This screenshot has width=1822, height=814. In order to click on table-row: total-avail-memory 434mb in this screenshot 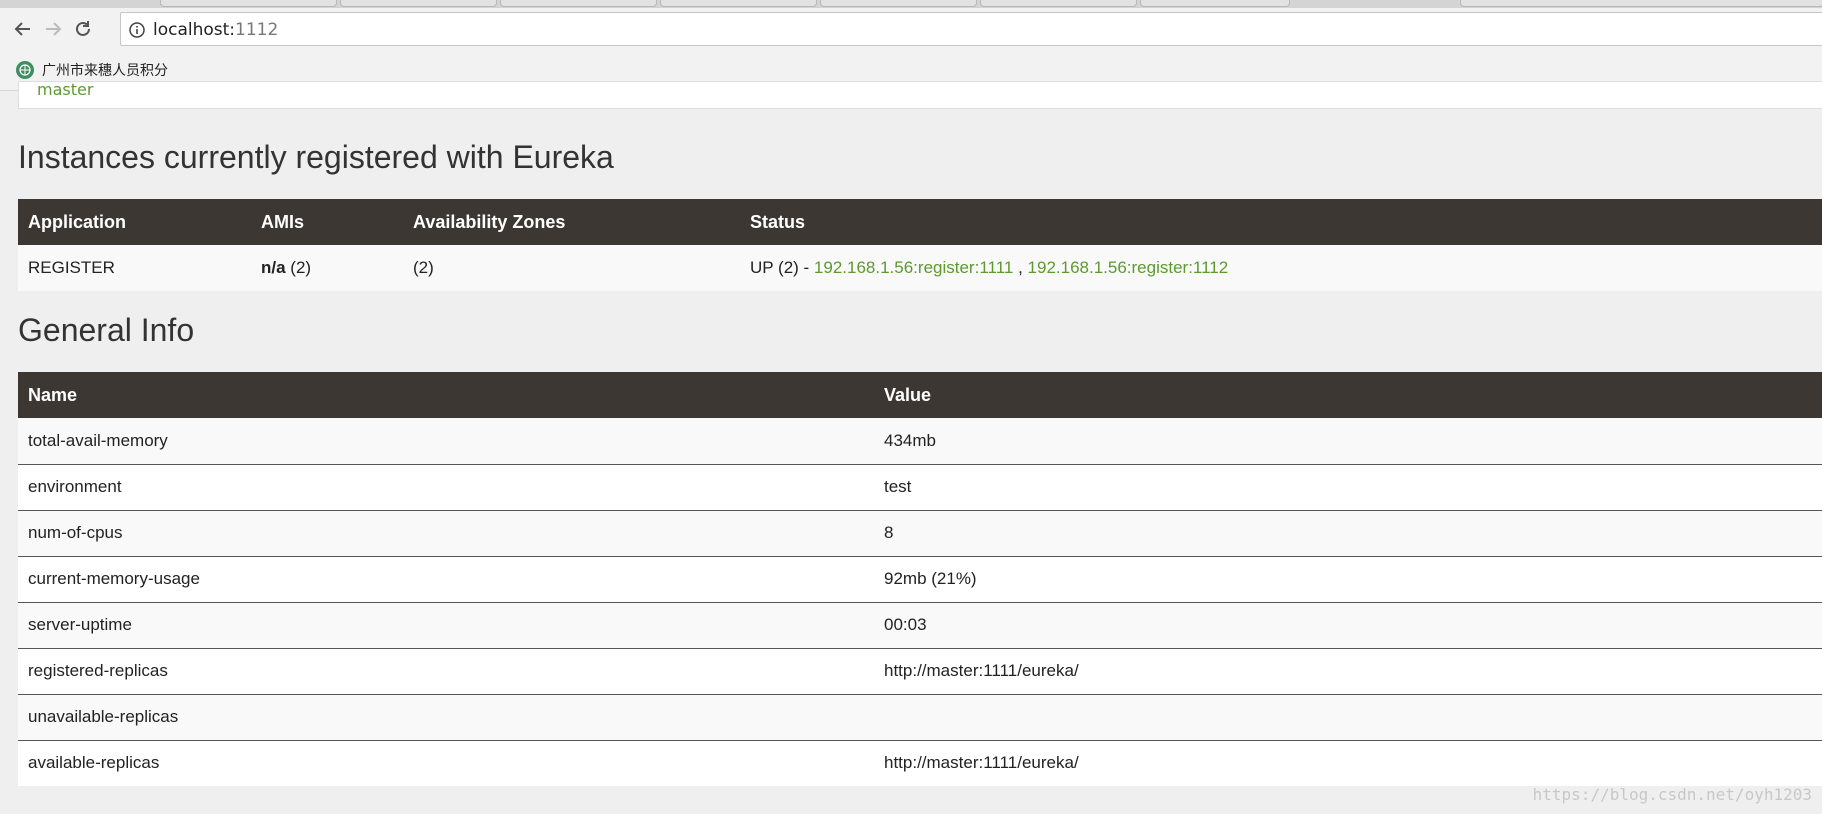, I will do `click(920, 441)`.